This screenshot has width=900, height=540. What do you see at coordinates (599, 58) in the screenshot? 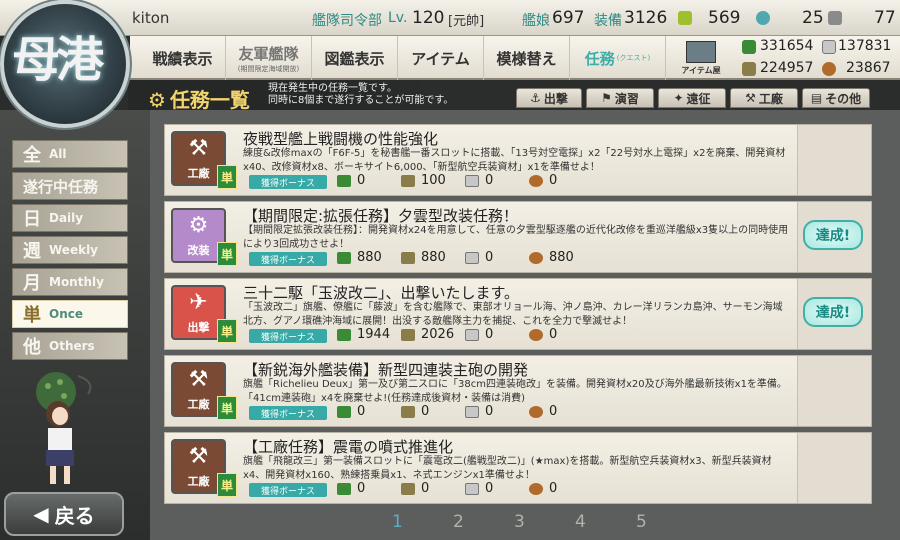
I see `menu-label: 任務` at bounding box center [599, 58].